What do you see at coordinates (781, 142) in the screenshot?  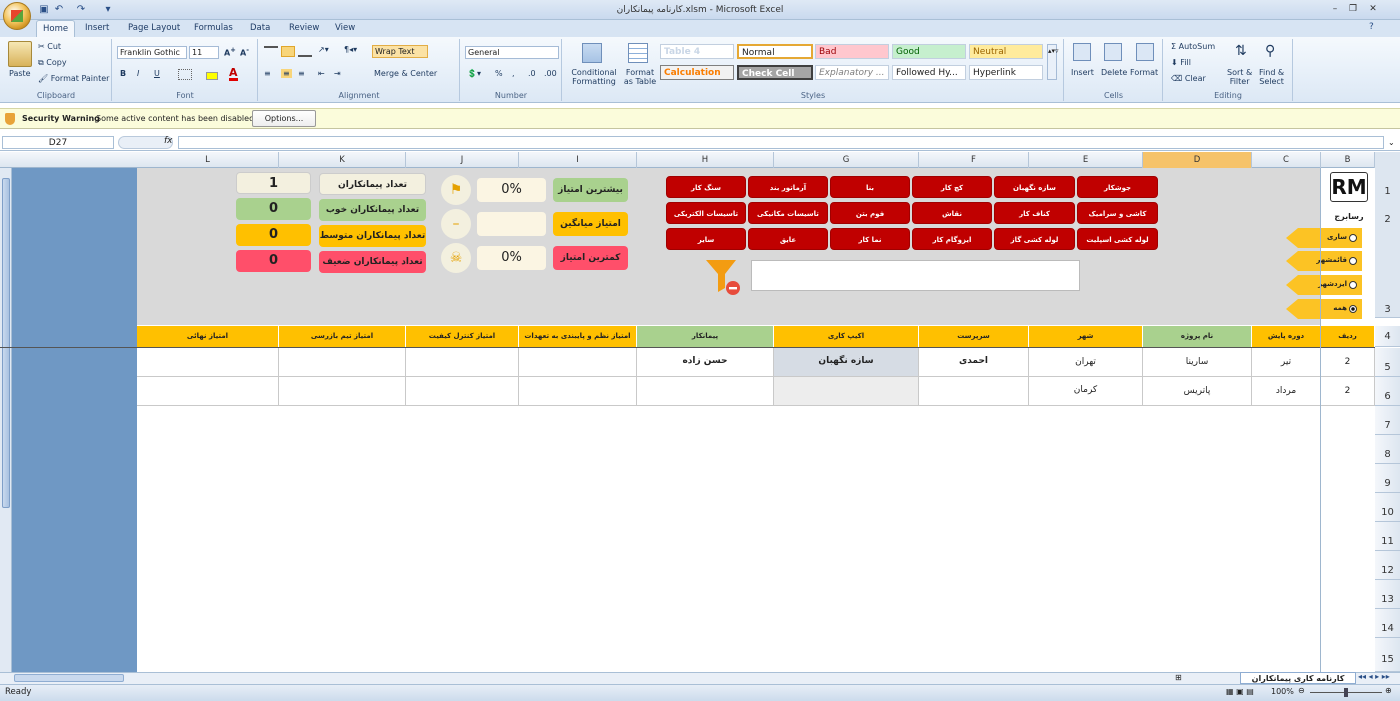 I see `formula-input` at bounding box center [781, 142].